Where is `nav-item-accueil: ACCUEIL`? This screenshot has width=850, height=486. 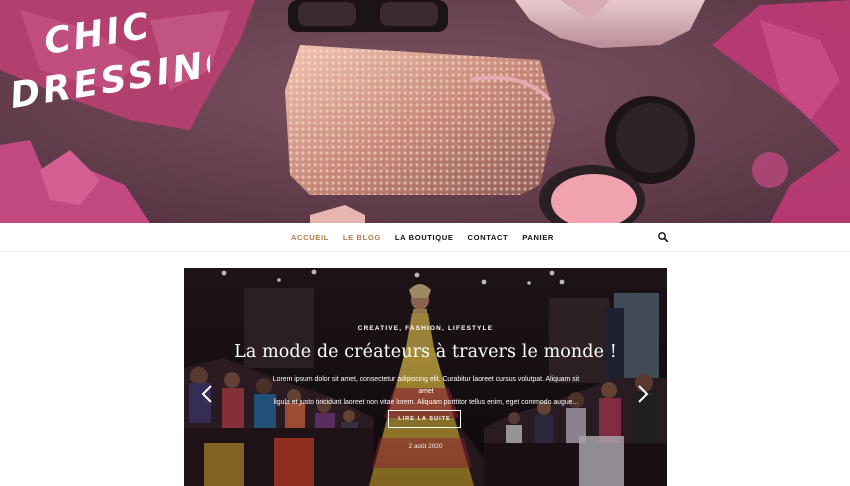 nav-item-accueil: ACCUEIL is located at coordinates (310, 237).